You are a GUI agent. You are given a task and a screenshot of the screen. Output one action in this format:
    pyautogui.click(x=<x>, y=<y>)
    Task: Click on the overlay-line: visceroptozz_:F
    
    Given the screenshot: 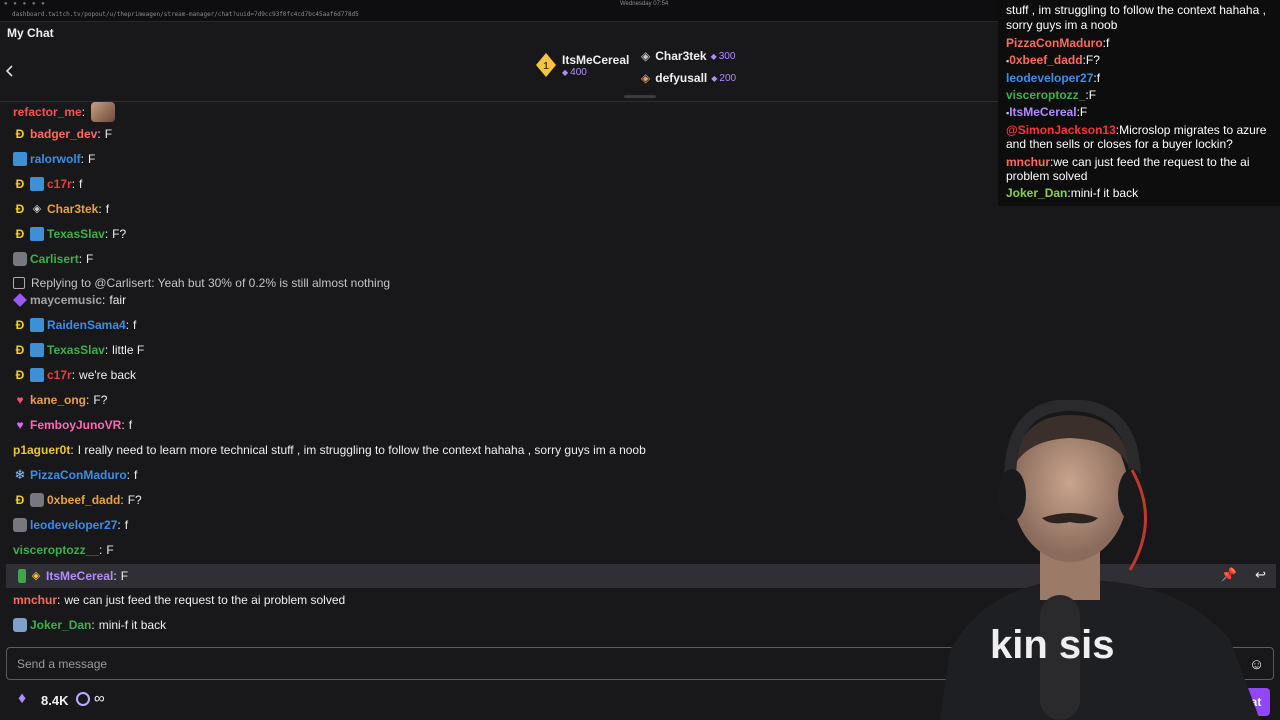 What is the action you would take?
    pyautogui.click(x=1051, y=95)
    